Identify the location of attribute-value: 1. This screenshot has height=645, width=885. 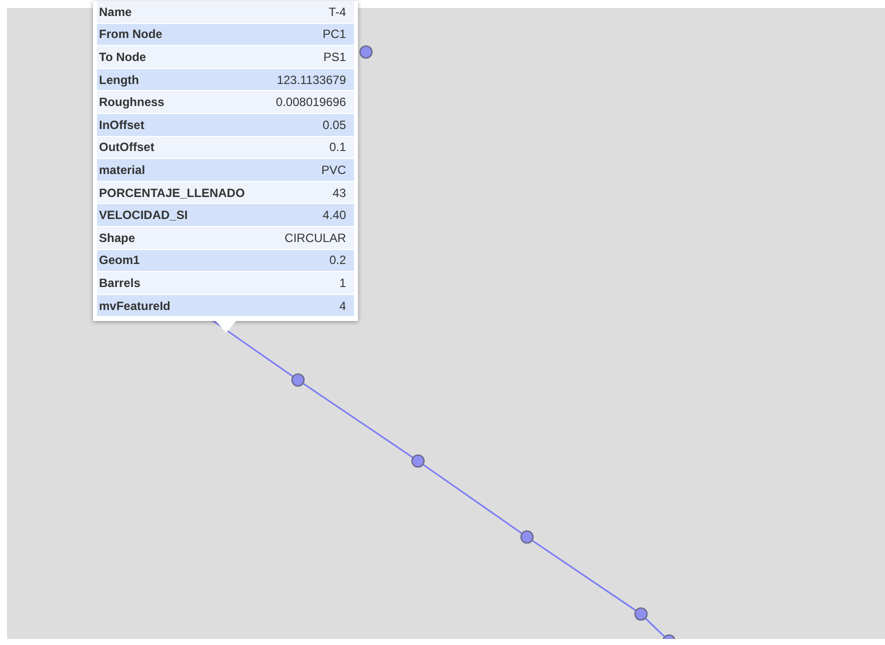
(342, 283).